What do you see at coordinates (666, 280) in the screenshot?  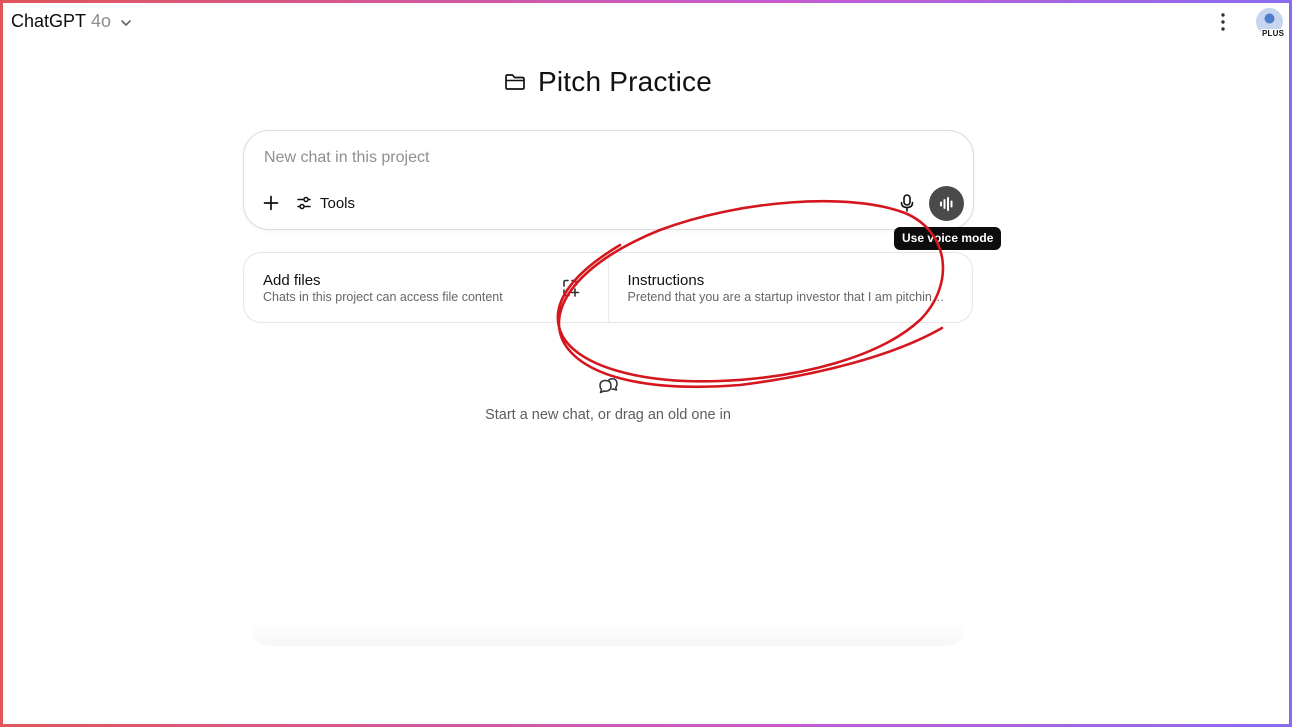 I see `instructions-title: Instructions` at bounding box center [666, 280].